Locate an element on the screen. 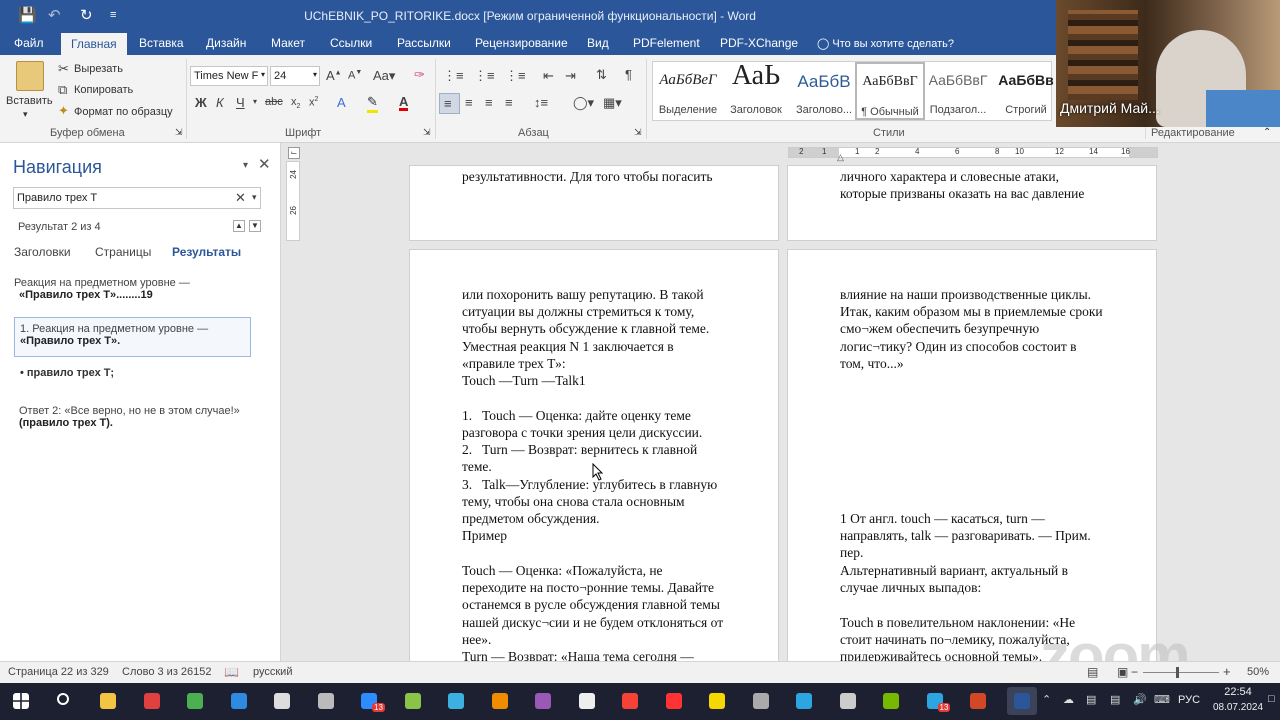 This screenshot has width=1280, height=720. paste-dropdown-icon: ▾ is located at coordinates (25, 114).